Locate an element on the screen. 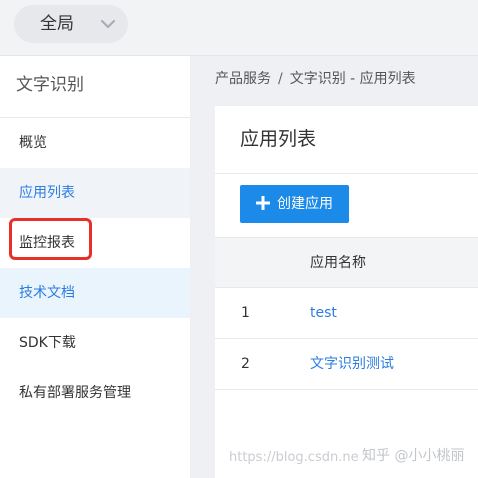 Image resolution: width=478 pixels, height=478 pixels. breadcrumb: 产品服务 / 文字识别 - 应用列表 is located at coordinates (315, 79).